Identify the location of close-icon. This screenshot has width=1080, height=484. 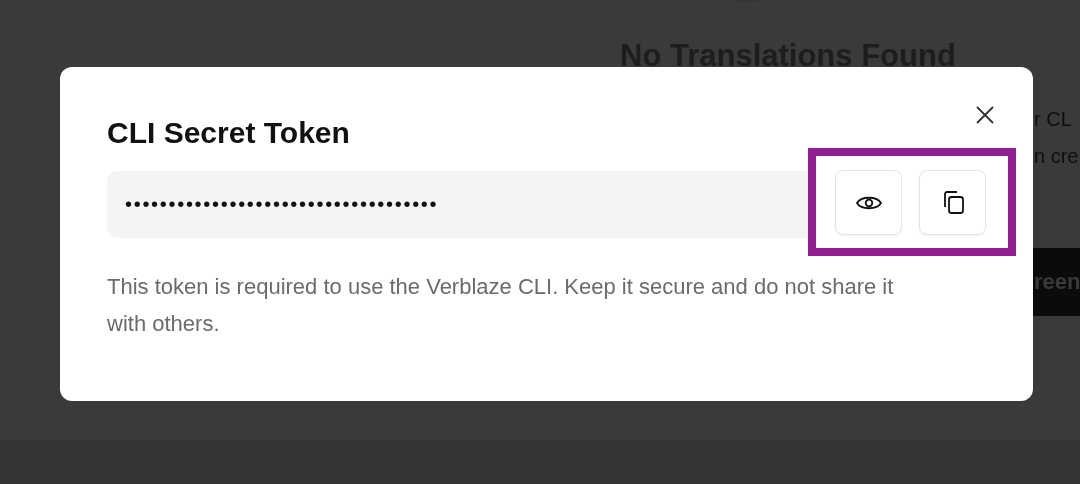
(985, 115).